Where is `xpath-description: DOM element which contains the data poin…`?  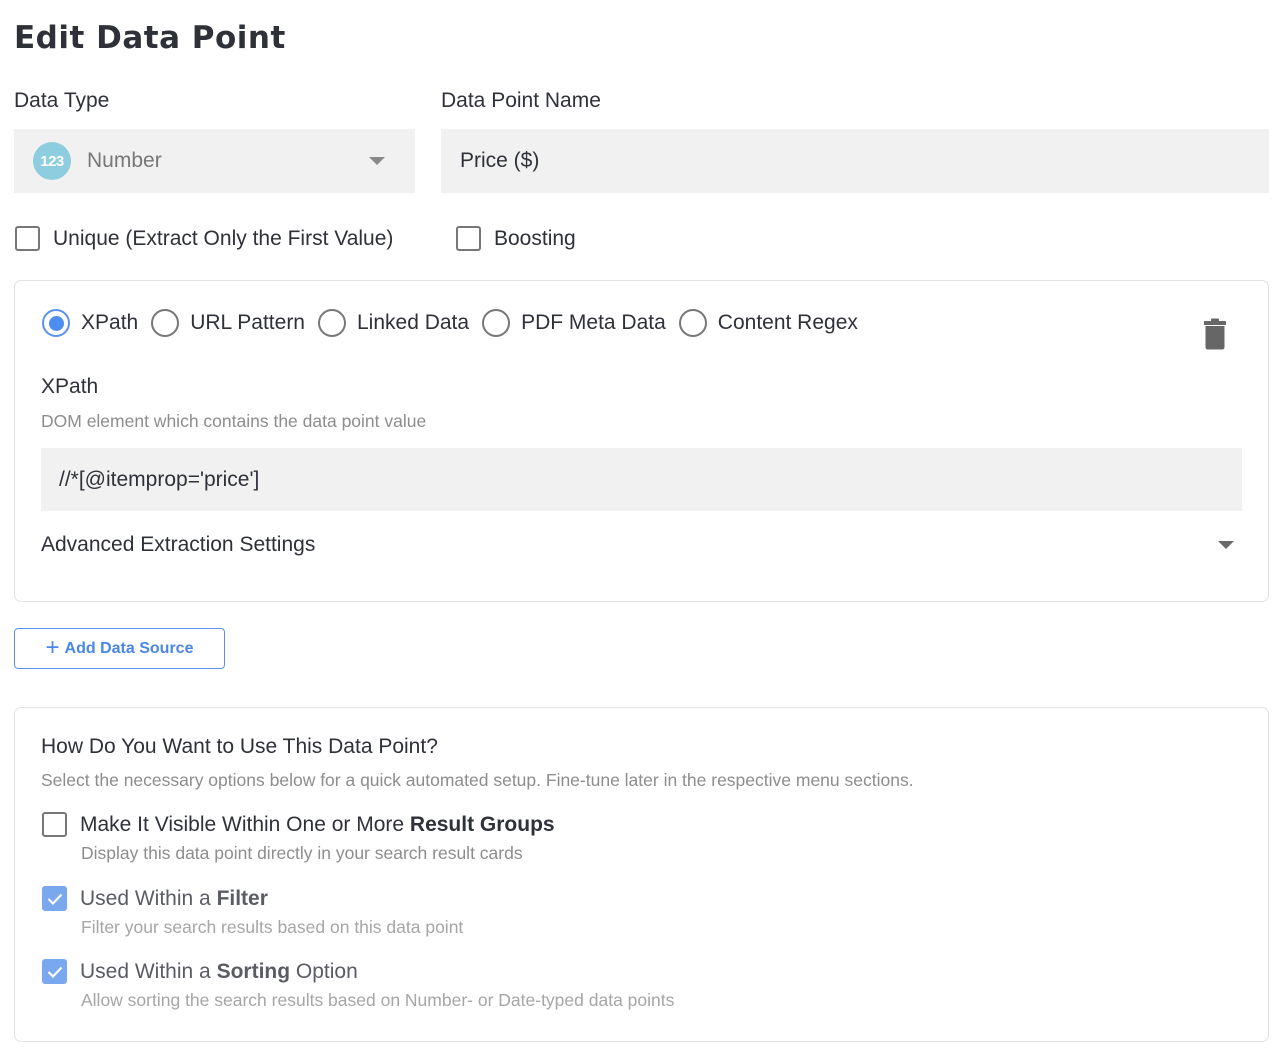 xpath-description: DOM element which contains the data poin… is located at coordinates (234, 421).